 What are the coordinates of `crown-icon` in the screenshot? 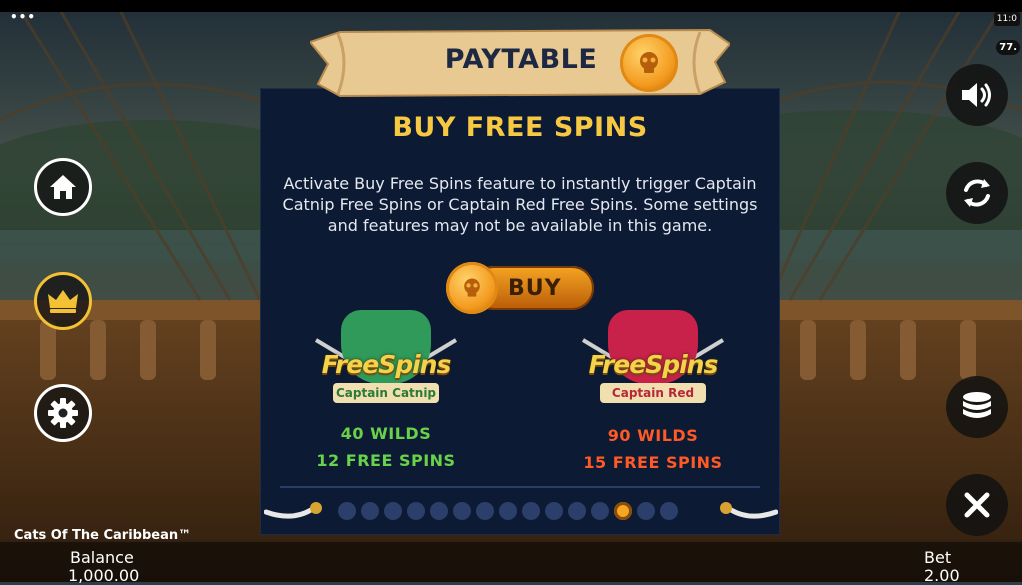 It's located at (63, 301).